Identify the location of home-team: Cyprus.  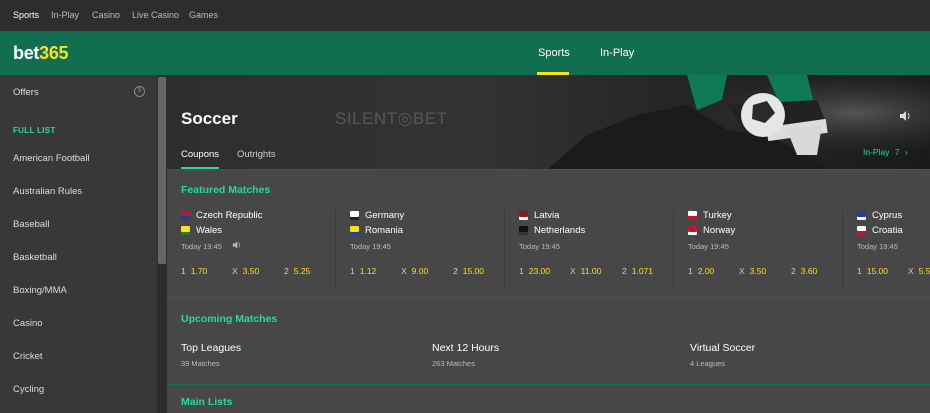
(879, 215).